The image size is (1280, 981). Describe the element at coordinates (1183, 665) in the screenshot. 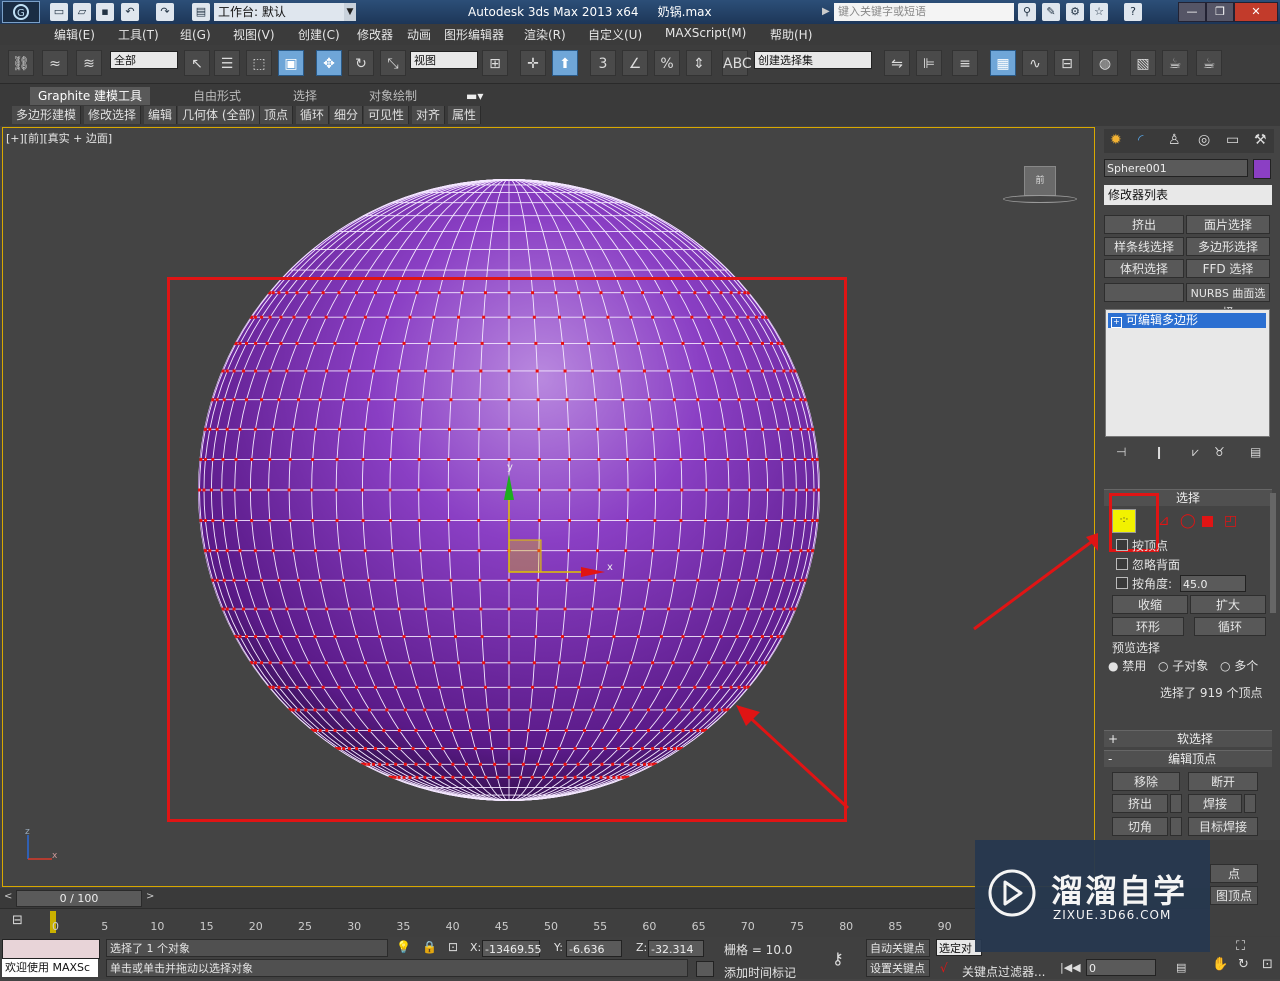

I see `preview-subobject-radio: ○ 子对象` at that location.